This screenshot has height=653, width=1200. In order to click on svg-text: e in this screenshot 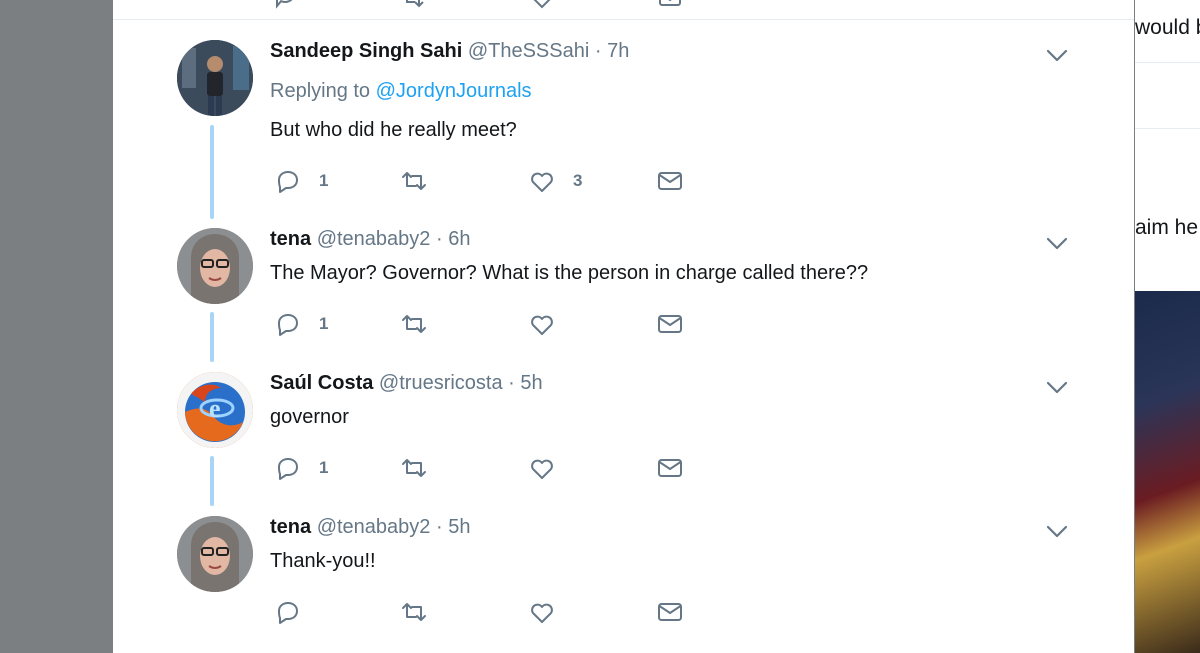, I will do `click(215, 408)`.